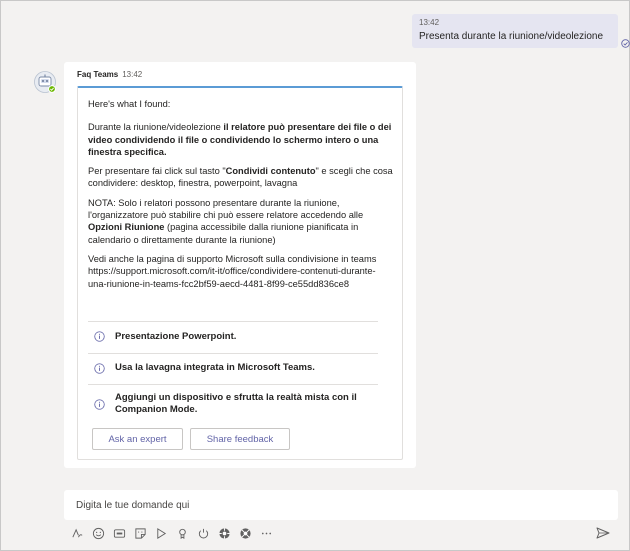 The width and height of the screenshot is (630, 551). What do you see at coordinates (240, 439) in the screenshot?
I see `share-feedback-button: Share feedback` at bounding box center [240, 439].